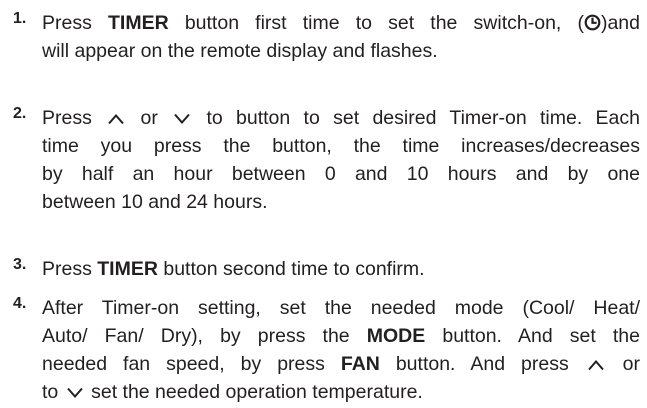 The height and width of the screenshot is (408, 647). I want to click on button-name: FAN, so click(360, 364).